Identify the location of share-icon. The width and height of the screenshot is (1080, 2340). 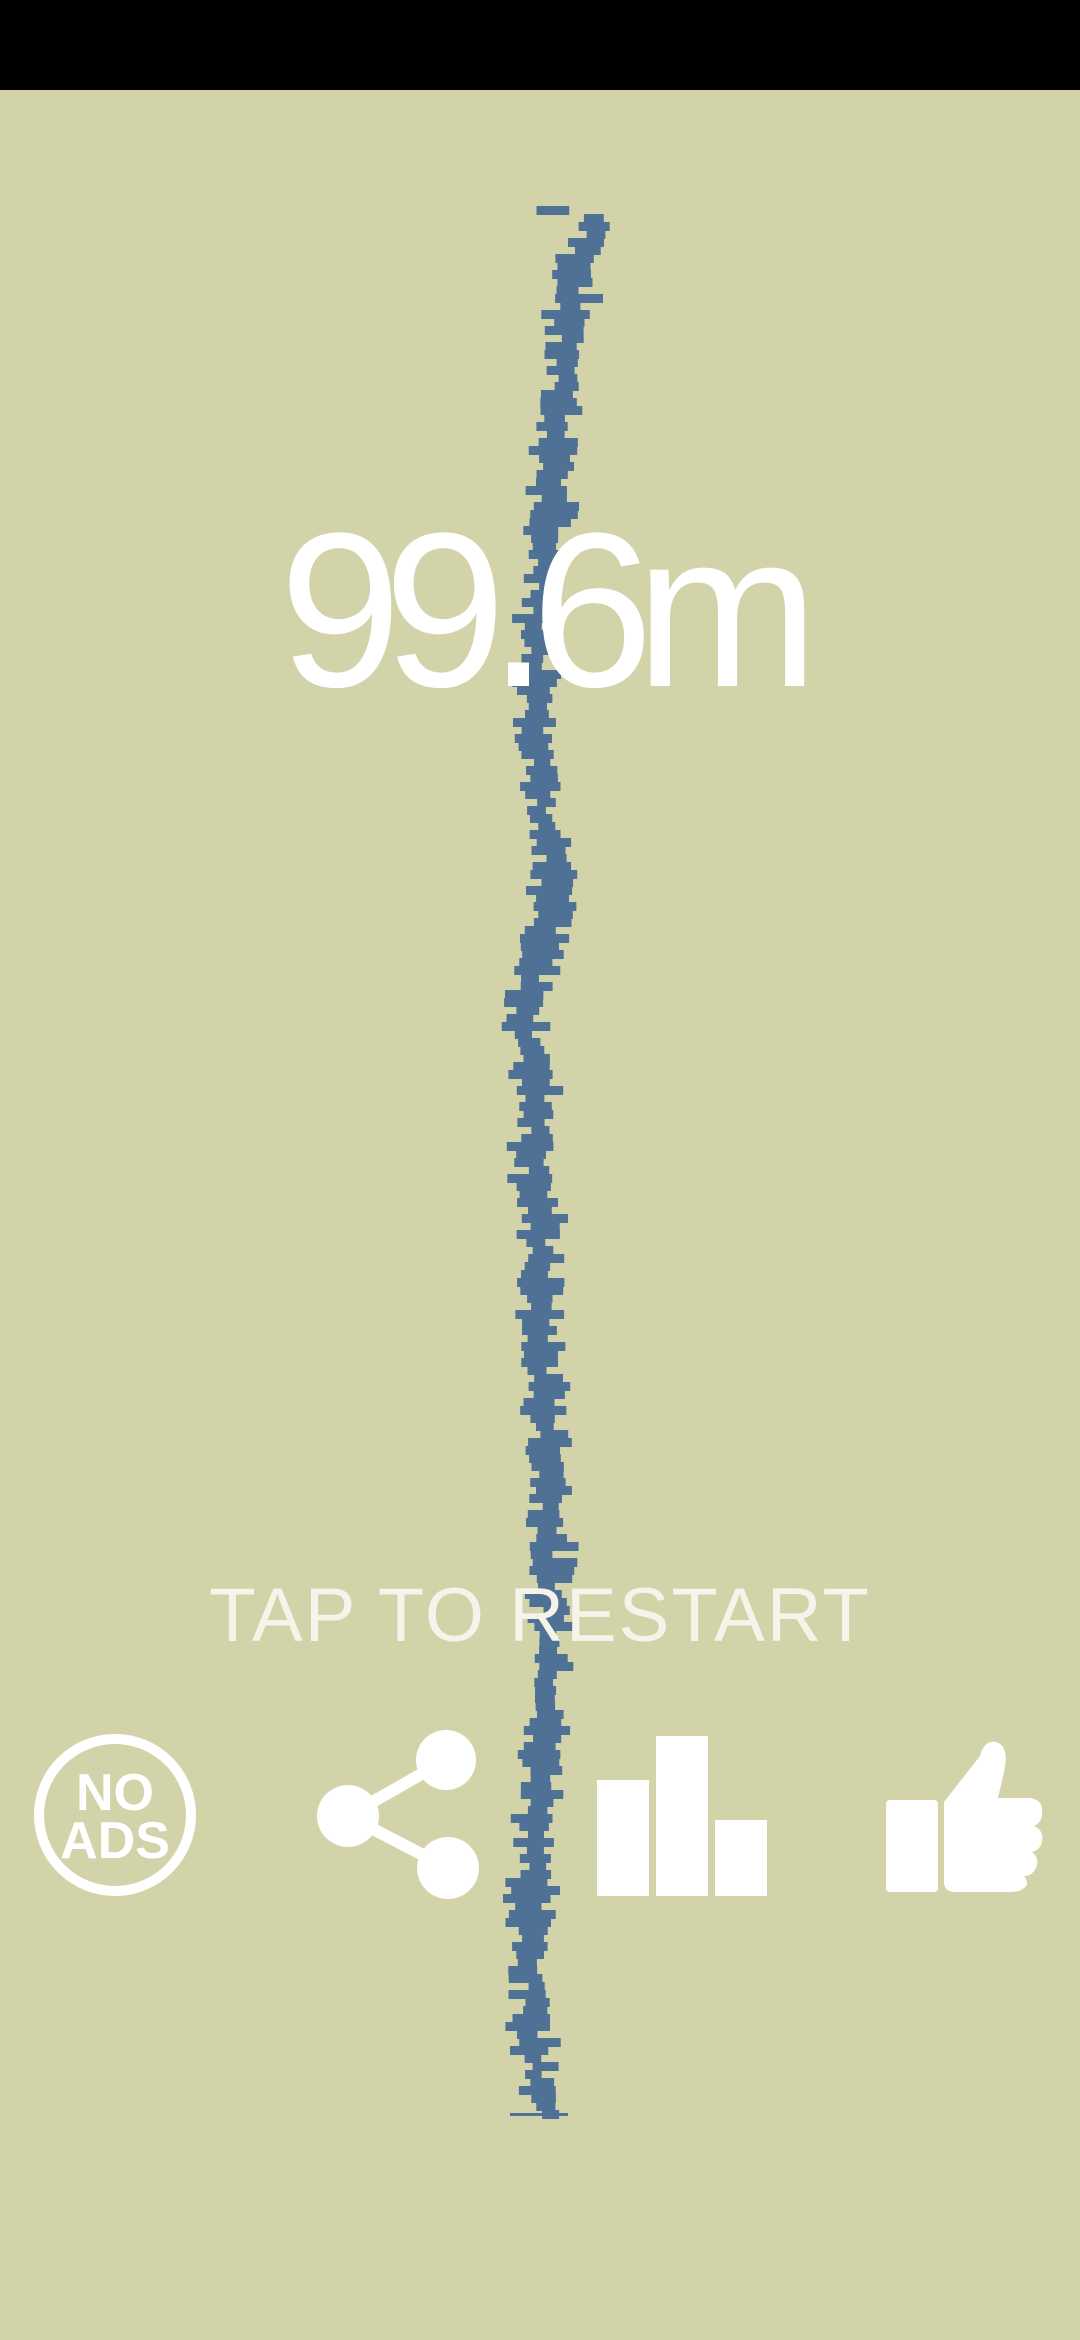
(398, 1814).